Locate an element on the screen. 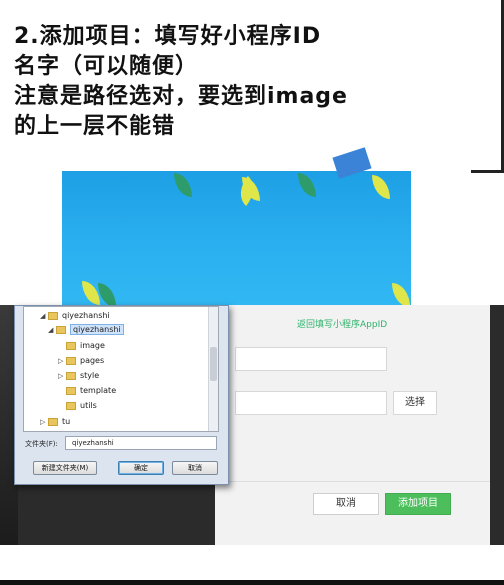 Image resolution: width=504 pixels, height=585 pixels. caption-line-3: 注意是路径选对，要选到image is located at coordinates (181, 96).